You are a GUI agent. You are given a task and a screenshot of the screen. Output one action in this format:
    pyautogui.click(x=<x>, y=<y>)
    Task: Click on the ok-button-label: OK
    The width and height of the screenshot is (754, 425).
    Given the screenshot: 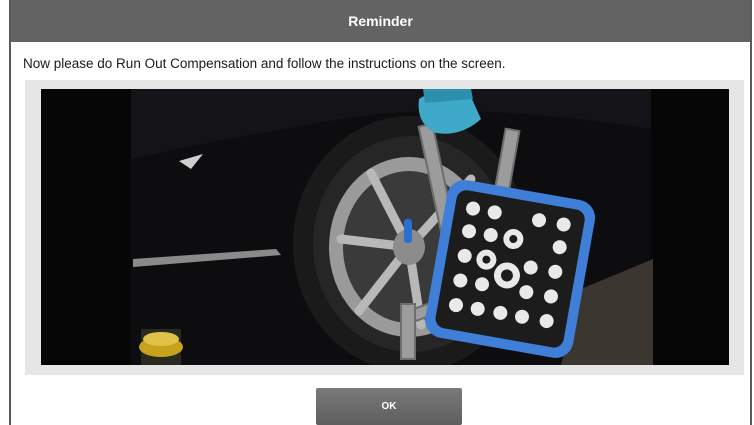 What is the action you would take?
    pyautogui.click(x=389, y=406)
    